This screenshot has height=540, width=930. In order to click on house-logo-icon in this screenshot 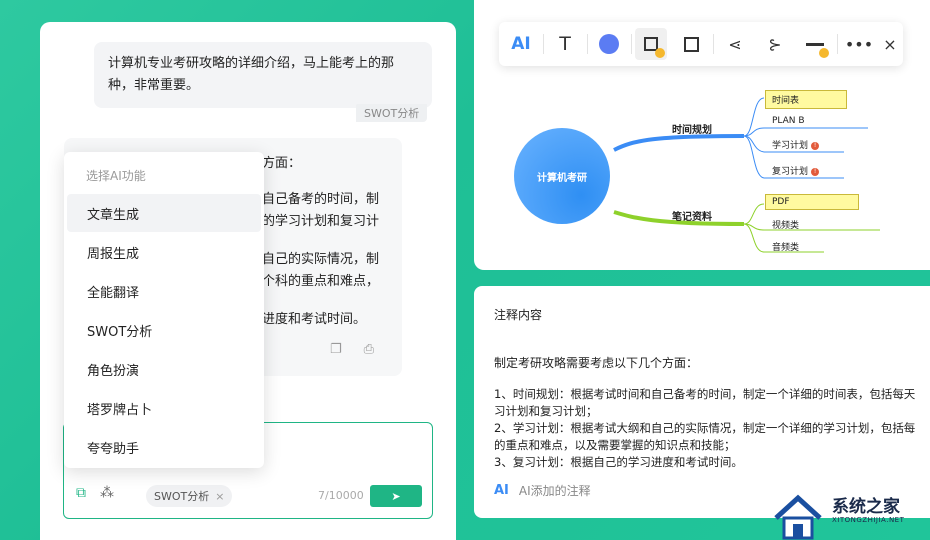, I will do `click(798, 517)`.